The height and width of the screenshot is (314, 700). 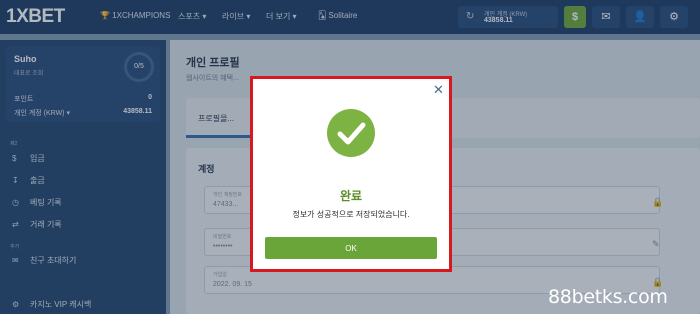 What do you see at coordinates (351, 248) in the screenshot?
I see `ok-button: OK` at bounding box center [351, 248].